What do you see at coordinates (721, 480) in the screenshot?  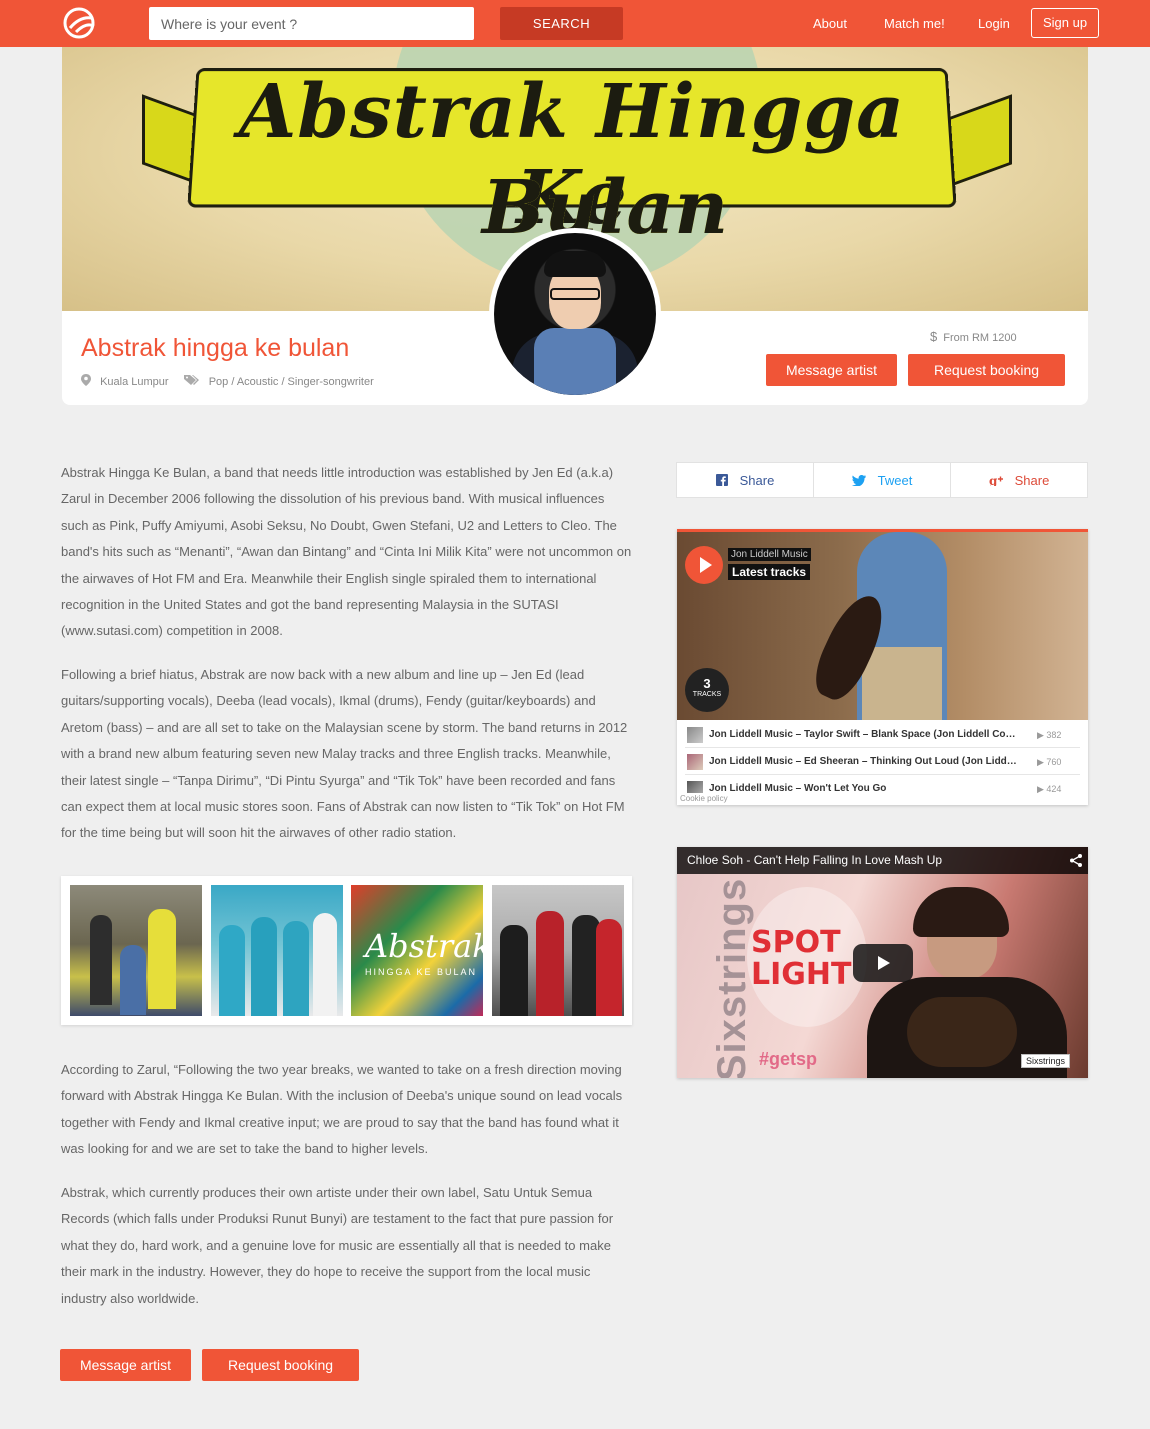 I see `facebook-icon` at bounding box center [721, 480].